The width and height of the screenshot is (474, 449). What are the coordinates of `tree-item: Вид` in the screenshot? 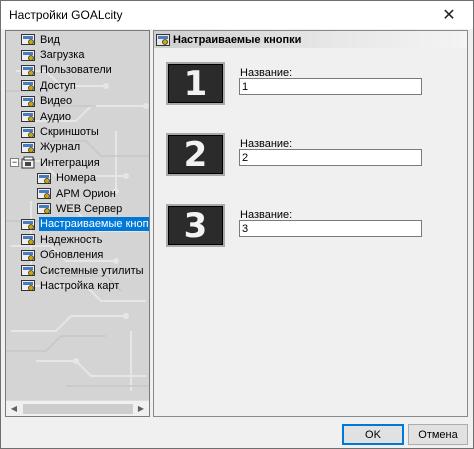 It's located at (77, 39).